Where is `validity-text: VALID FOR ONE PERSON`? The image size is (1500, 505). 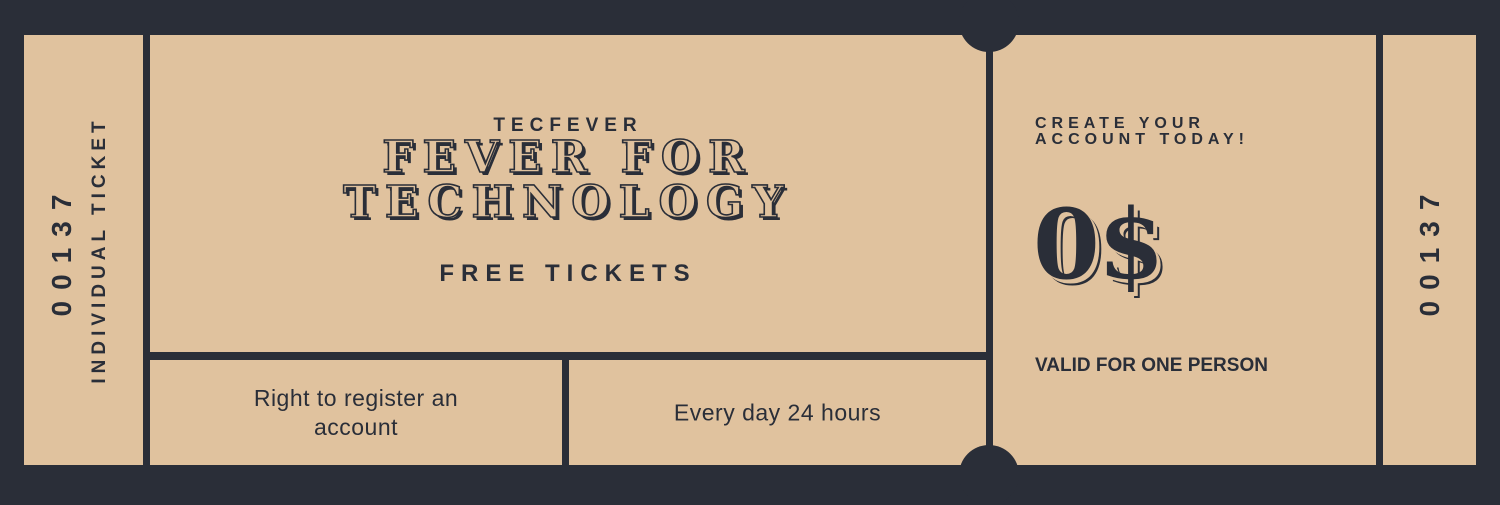 validity-text: VALID FOR ONE PERSON is located at coordinates (1151, 365).